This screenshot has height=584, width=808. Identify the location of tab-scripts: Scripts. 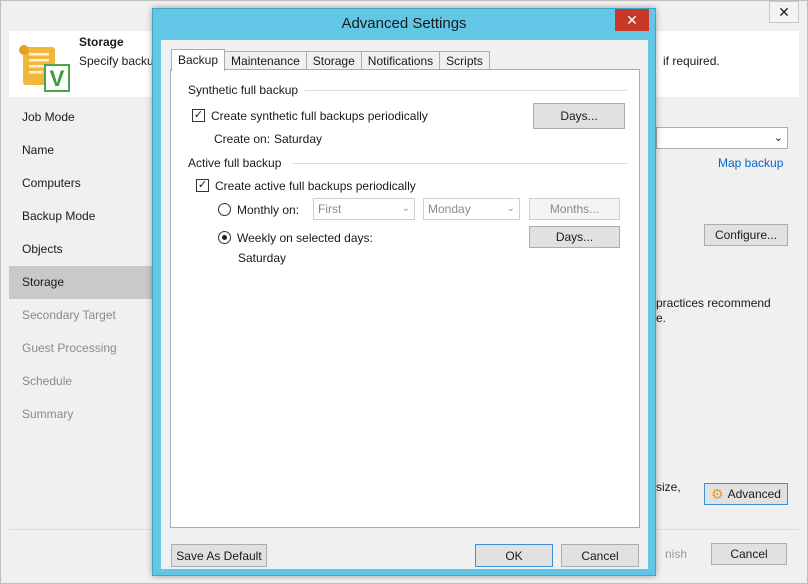
(464, 61).